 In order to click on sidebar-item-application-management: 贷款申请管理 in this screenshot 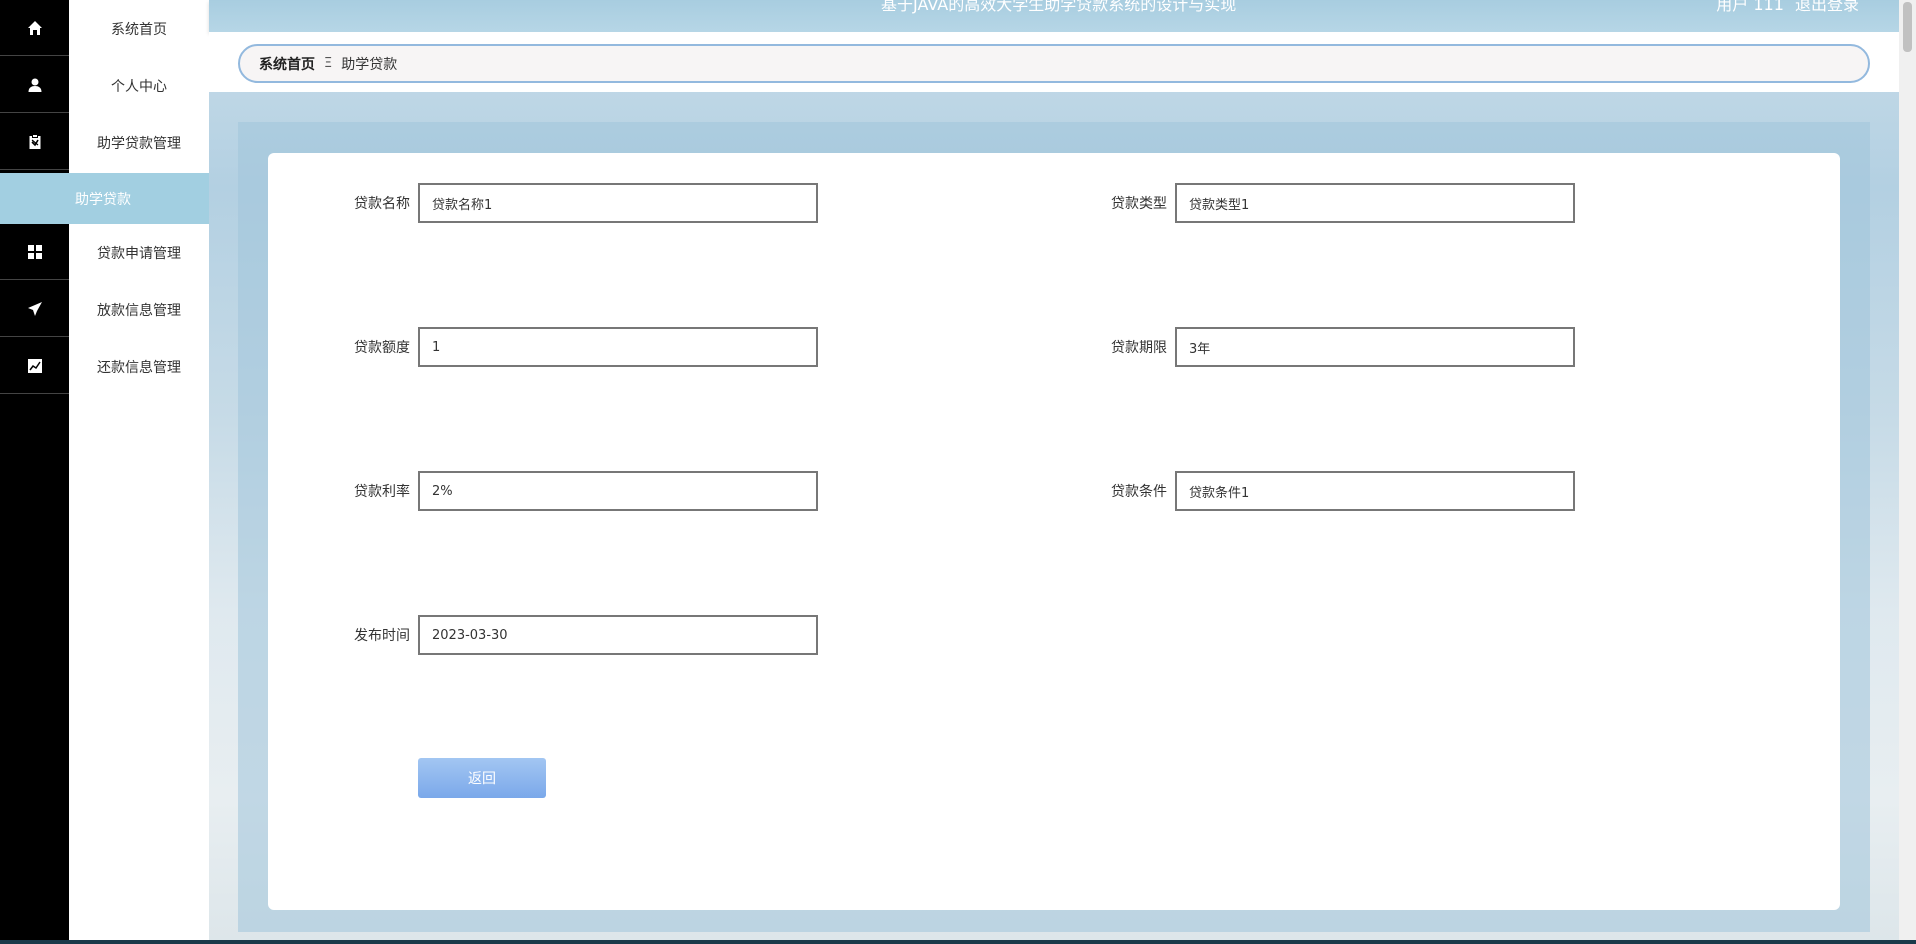, I will do `click(104, 252)`.